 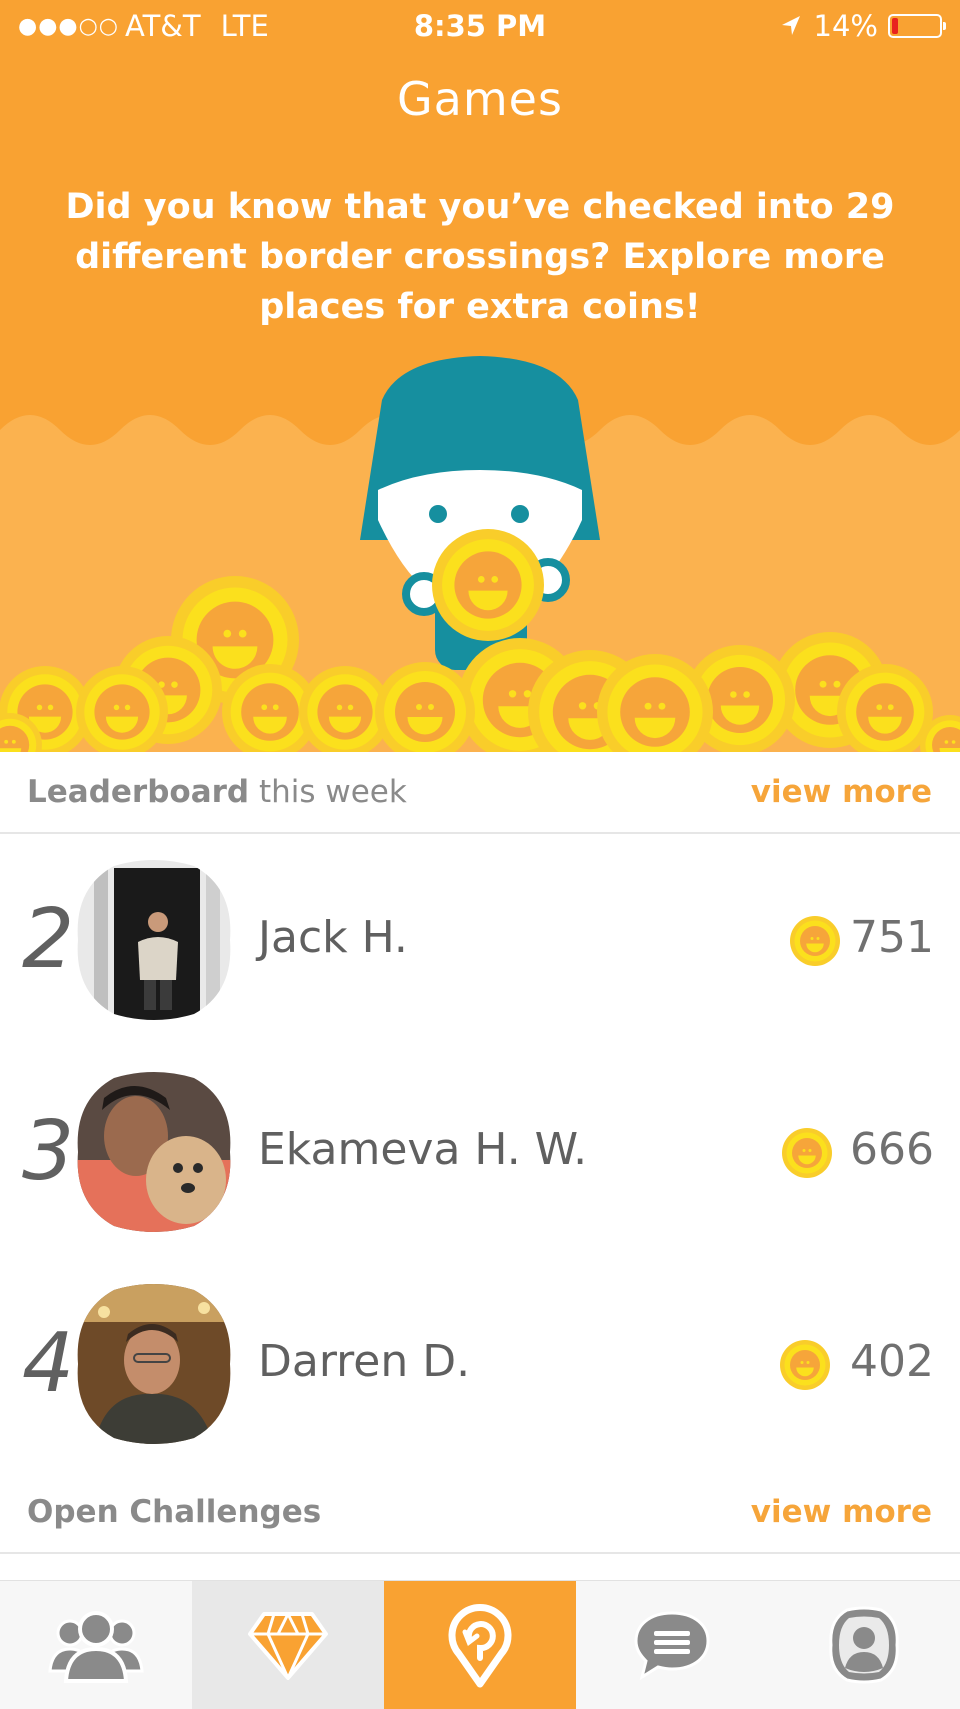 What do you see at coordinates (480, 27) in the screenshot?
I see `status-bar: ●●●○○ AT&T LTE 8:35 PM 14%` at bounding box center [480, 27].